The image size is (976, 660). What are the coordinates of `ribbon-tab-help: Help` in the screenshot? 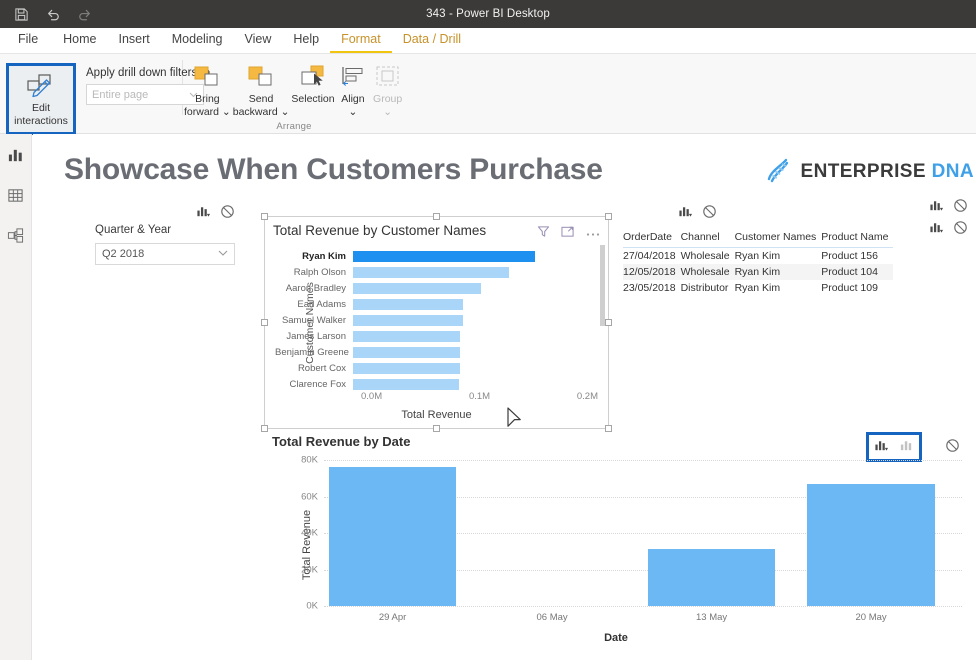 It's located at (306, 40).